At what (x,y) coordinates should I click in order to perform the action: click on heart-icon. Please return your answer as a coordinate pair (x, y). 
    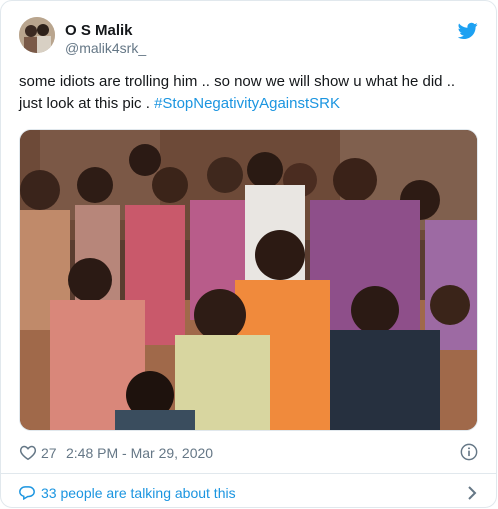
    Looking at the image, I should click on (28, 452).